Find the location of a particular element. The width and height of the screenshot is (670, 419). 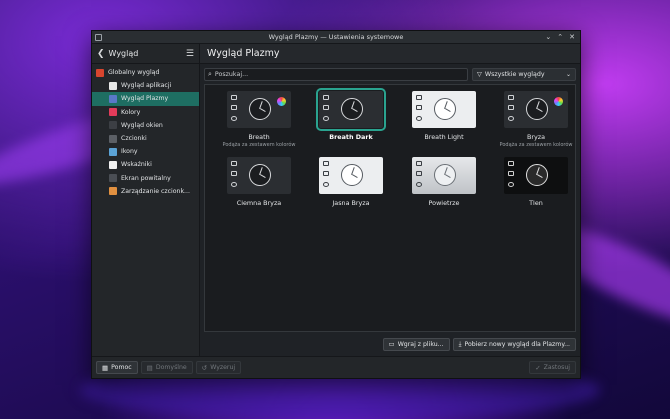

theme-tile: Tlen is located at coordinates (536, 182).